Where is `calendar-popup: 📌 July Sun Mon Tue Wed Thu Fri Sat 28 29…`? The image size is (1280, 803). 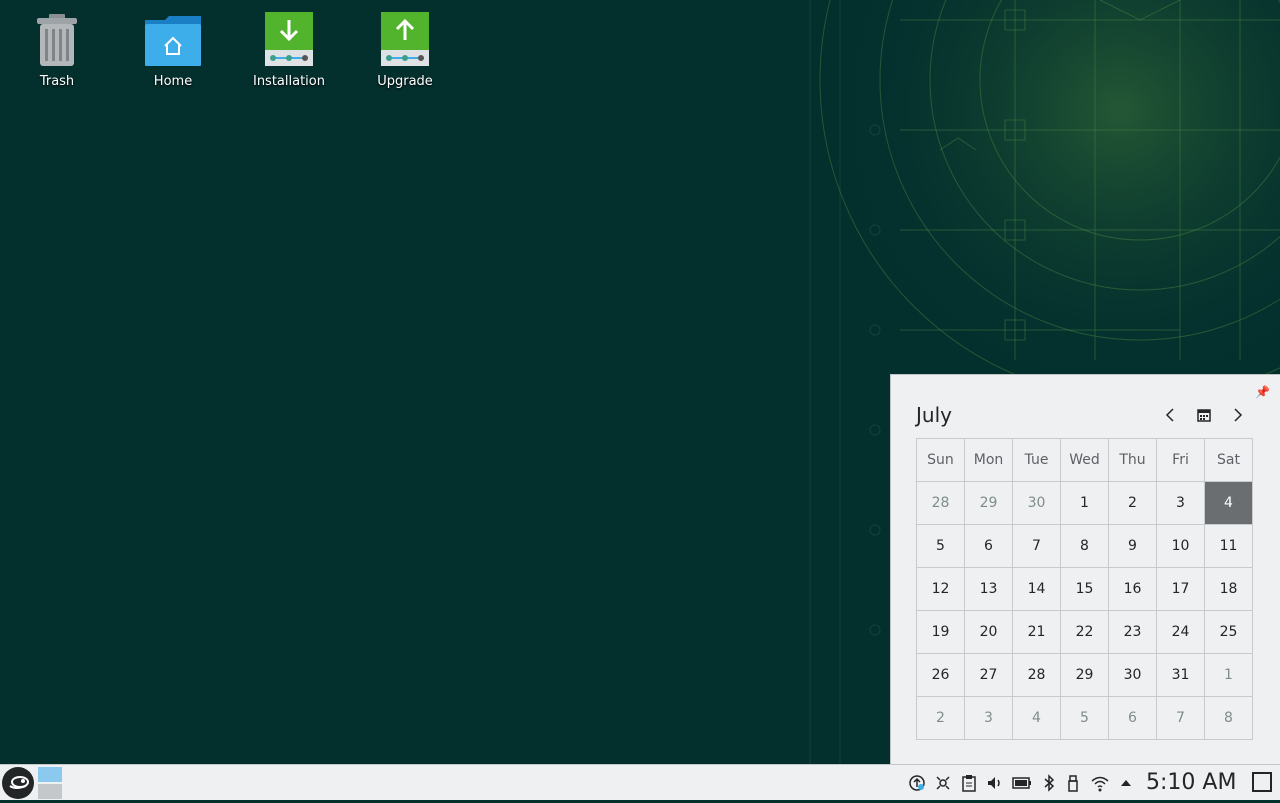 calendar-popup: 📌 July Sun Mon Tue Wed Thu Fri Sat 28 29… is located at coordinates (1085, 569).